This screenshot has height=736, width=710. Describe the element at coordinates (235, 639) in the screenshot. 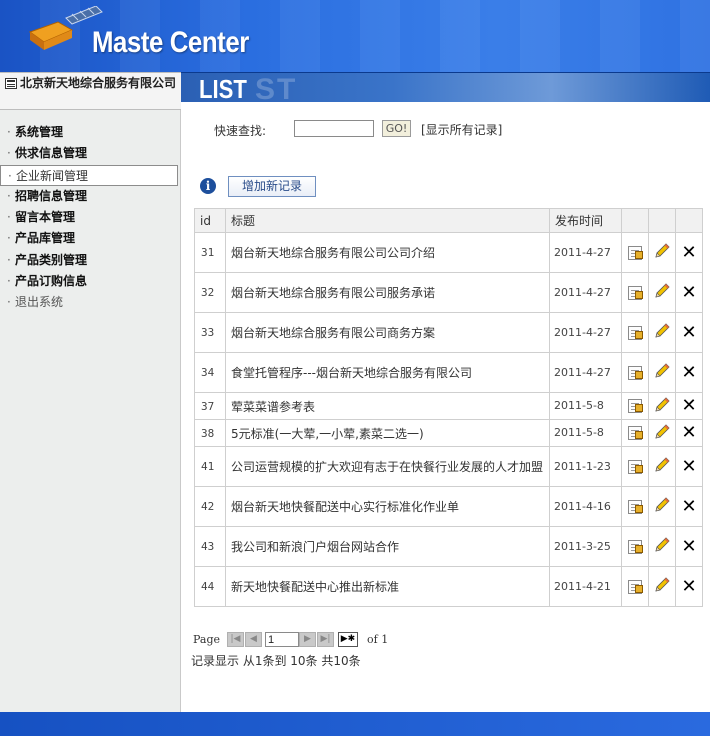

I see `first-page-icon: |◀` at that location.